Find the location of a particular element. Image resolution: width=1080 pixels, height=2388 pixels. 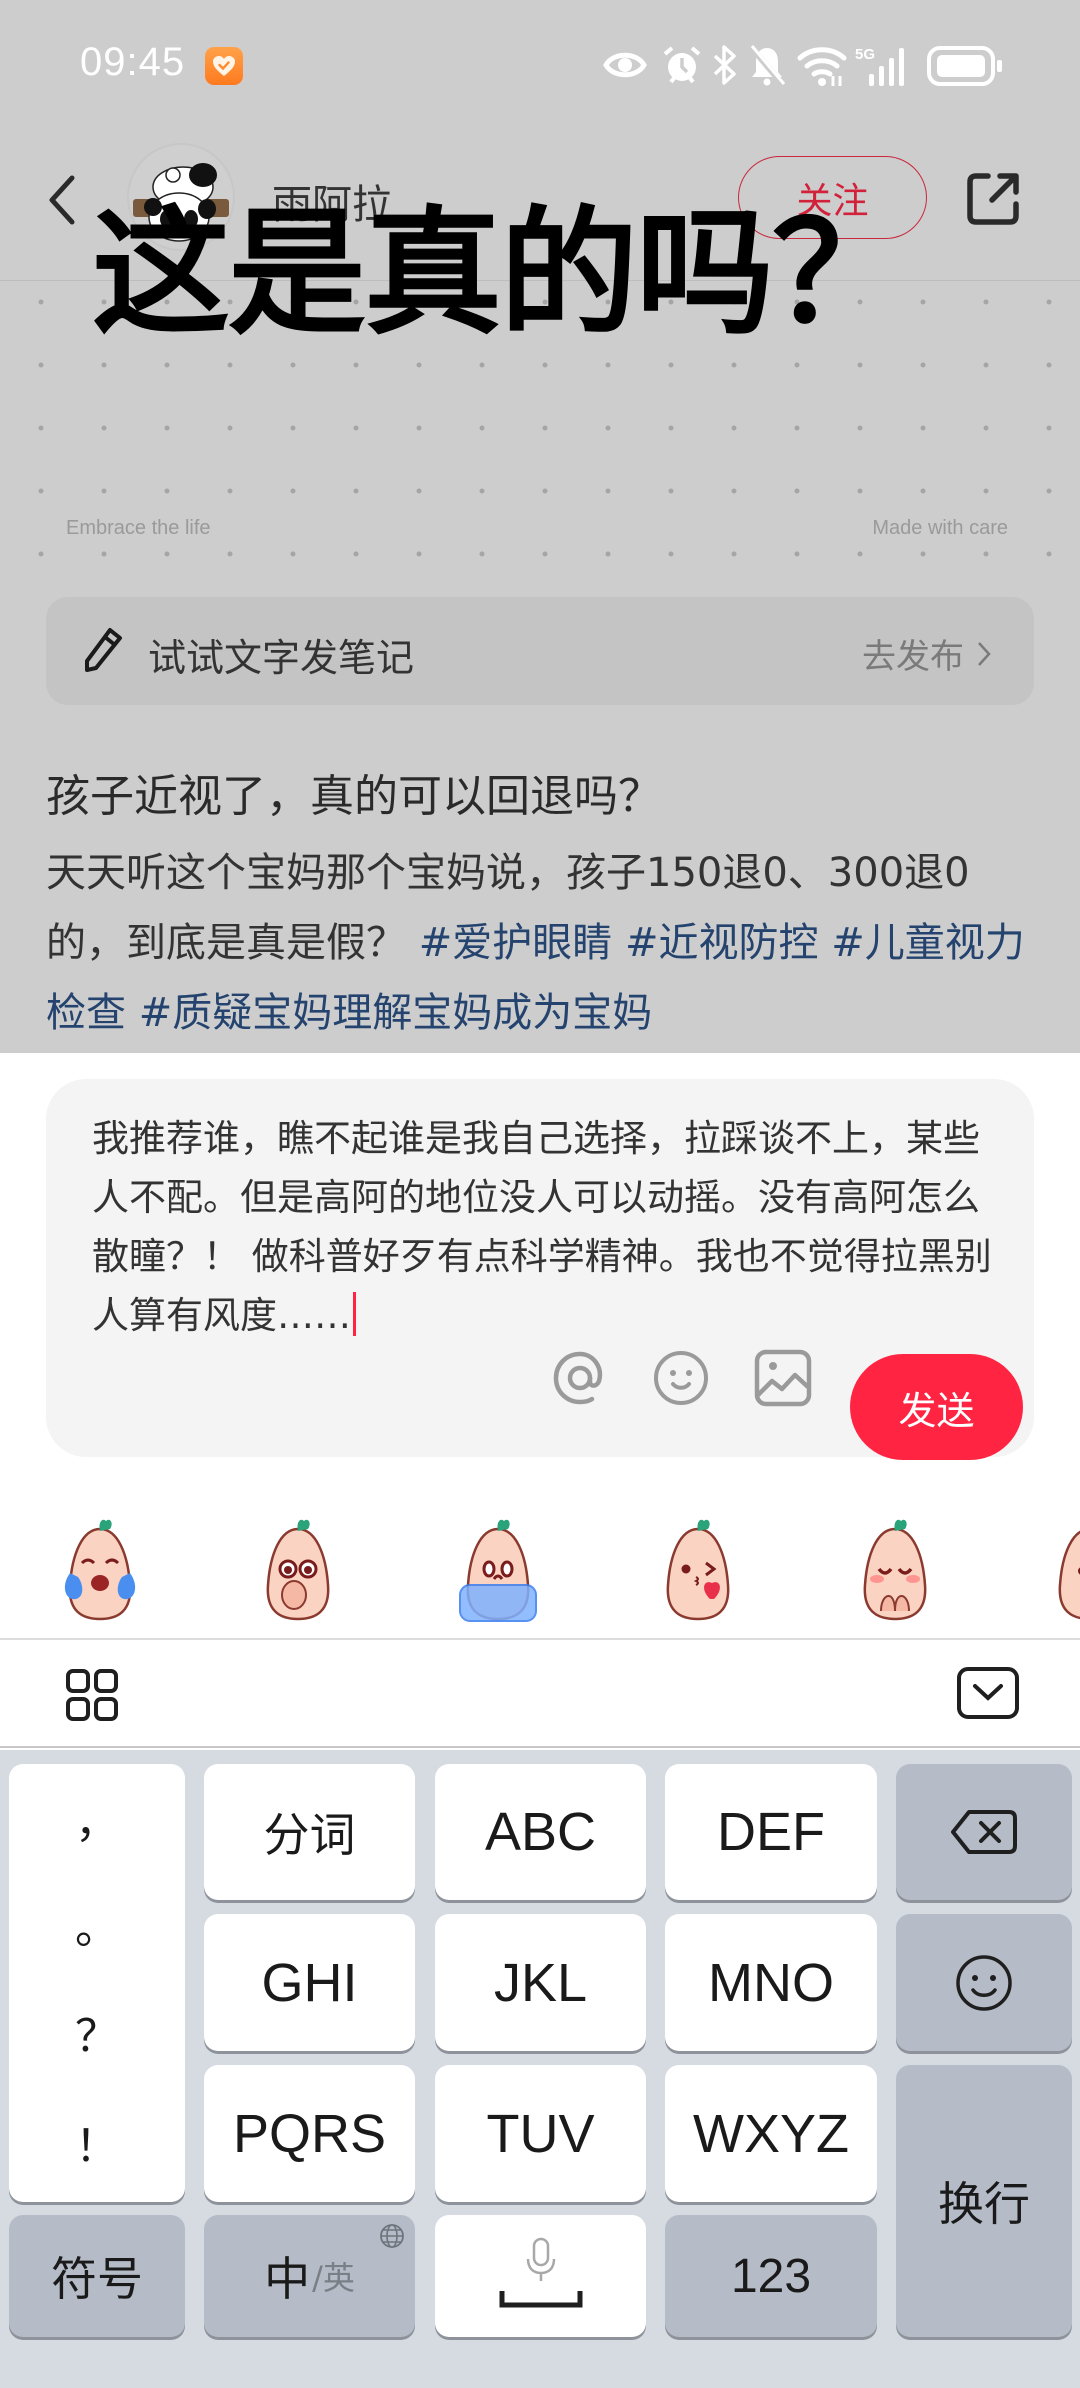

try-text-note-banner: 试试文字发笔记 去发布 is located at coordinates (540, 651).